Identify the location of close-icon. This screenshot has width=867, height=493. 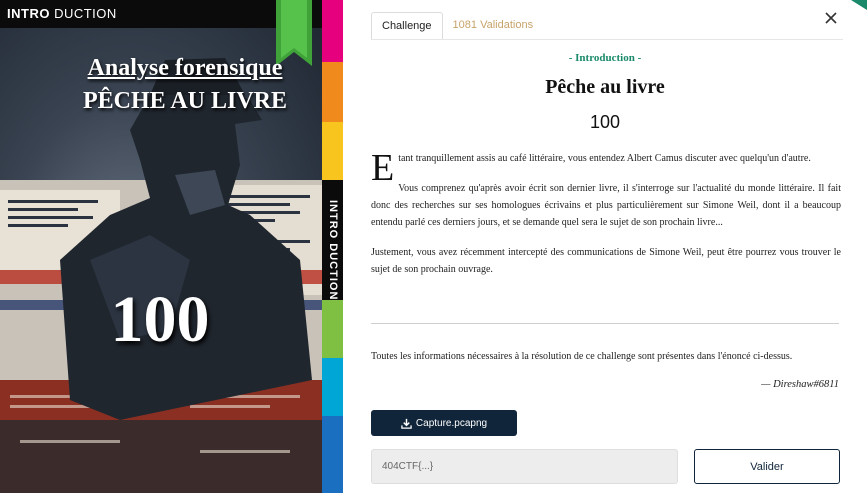
(831, 18).